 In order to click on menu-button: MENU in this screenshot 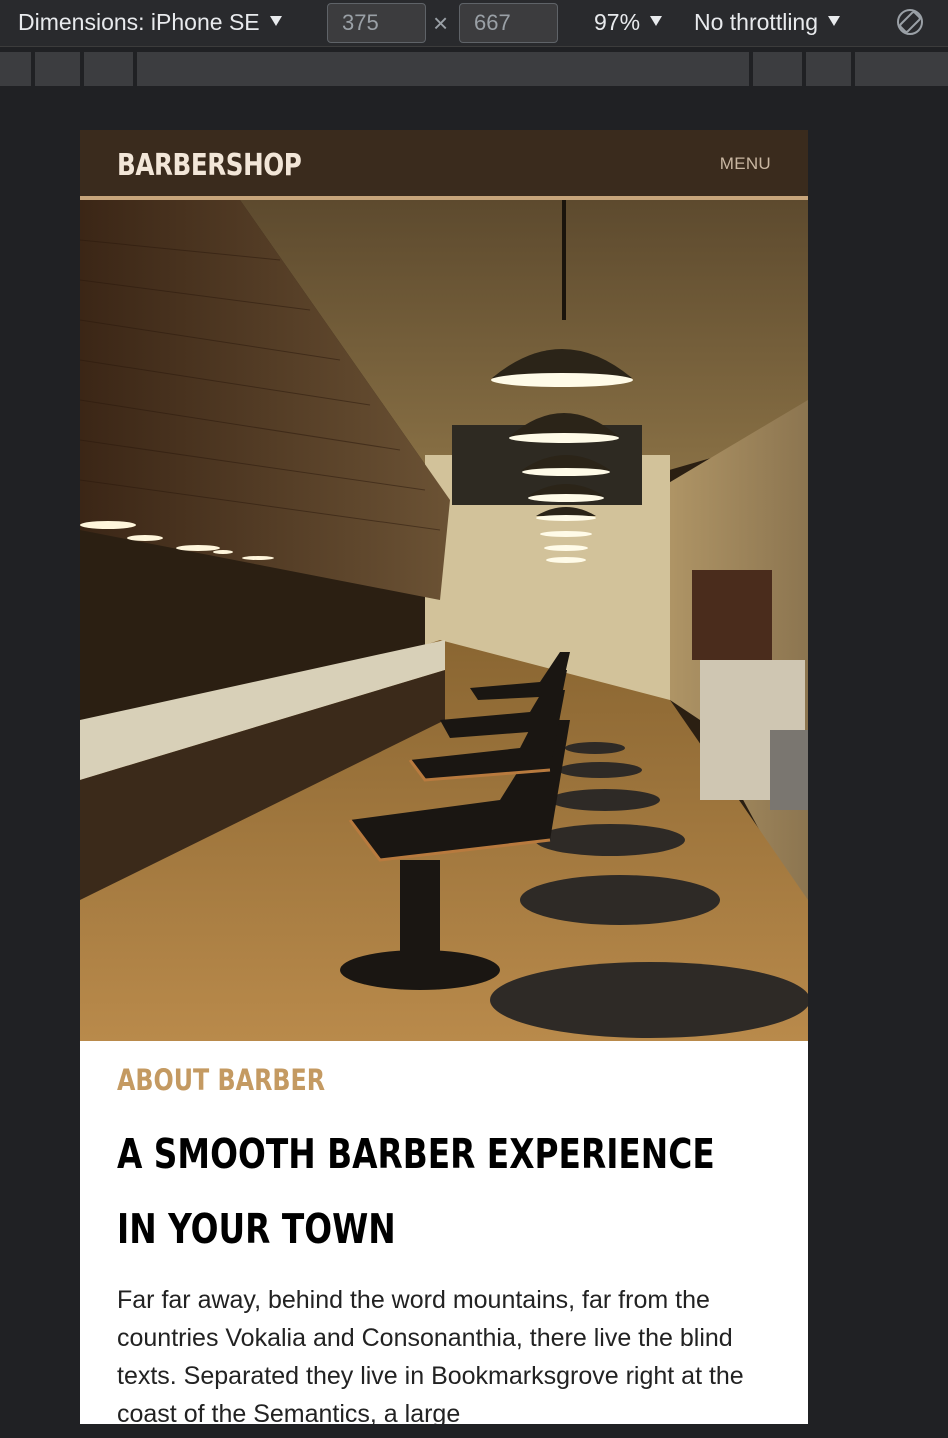, I will do `click(745, 164)`.